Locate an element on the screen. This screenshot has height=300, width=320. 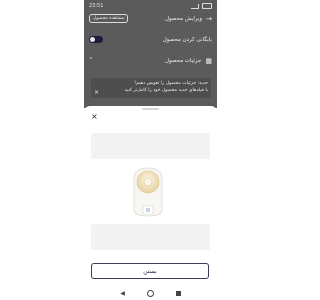
details-label: جزئیات محصول is located at coordinates (183, 61).